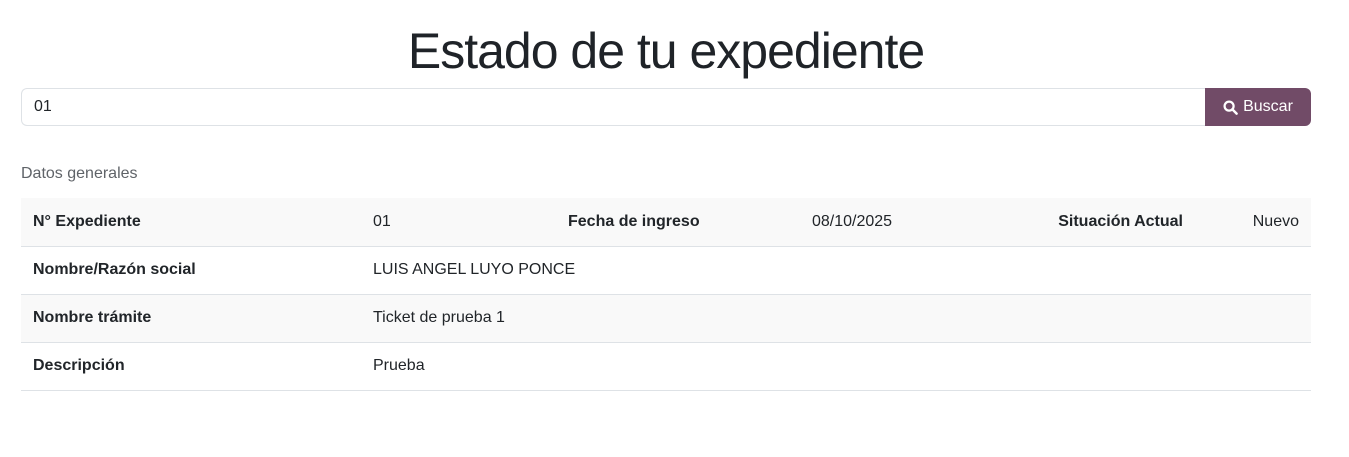 The image size is (1349, 457). I want to click on search-button: Buscar, so click(1258, 107).